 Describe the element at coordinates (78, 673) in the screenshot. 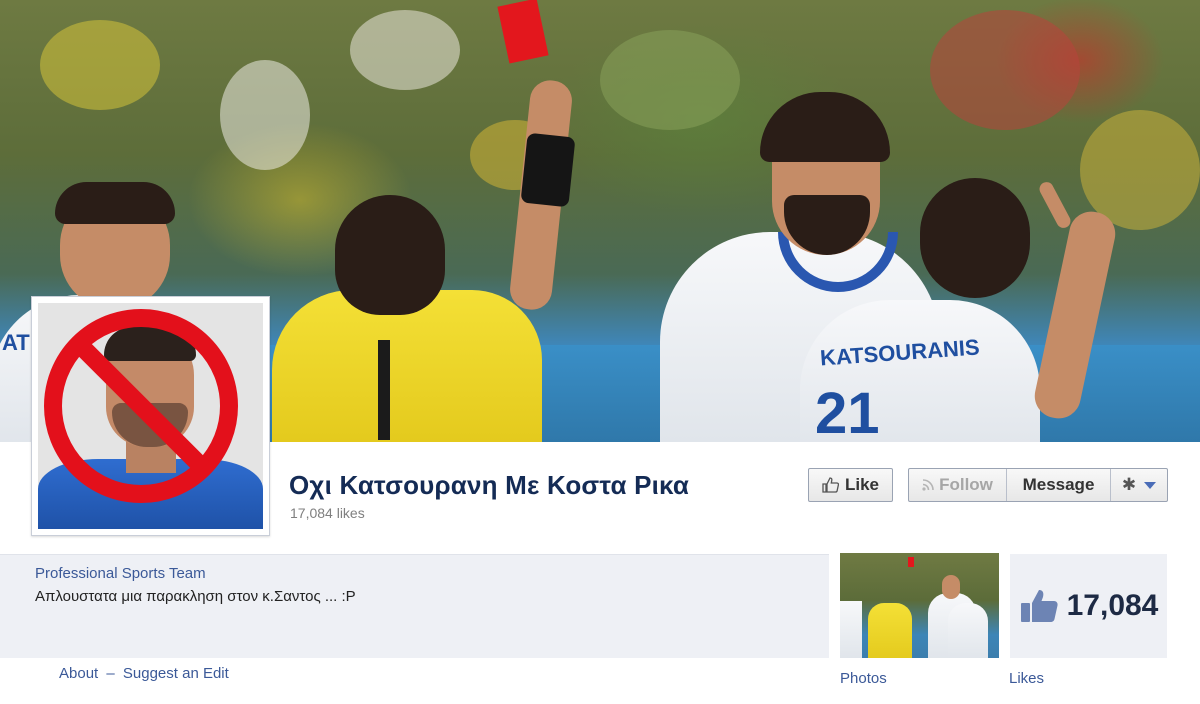

I see `about-link: About` at that location.